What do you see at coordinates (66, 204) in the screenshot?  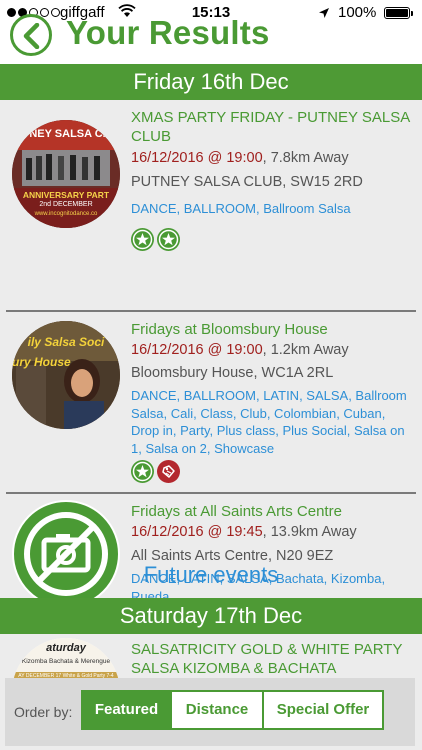 I see `thumbnail-text: 2nd DECEMBER` at bounding box center [66, 204].